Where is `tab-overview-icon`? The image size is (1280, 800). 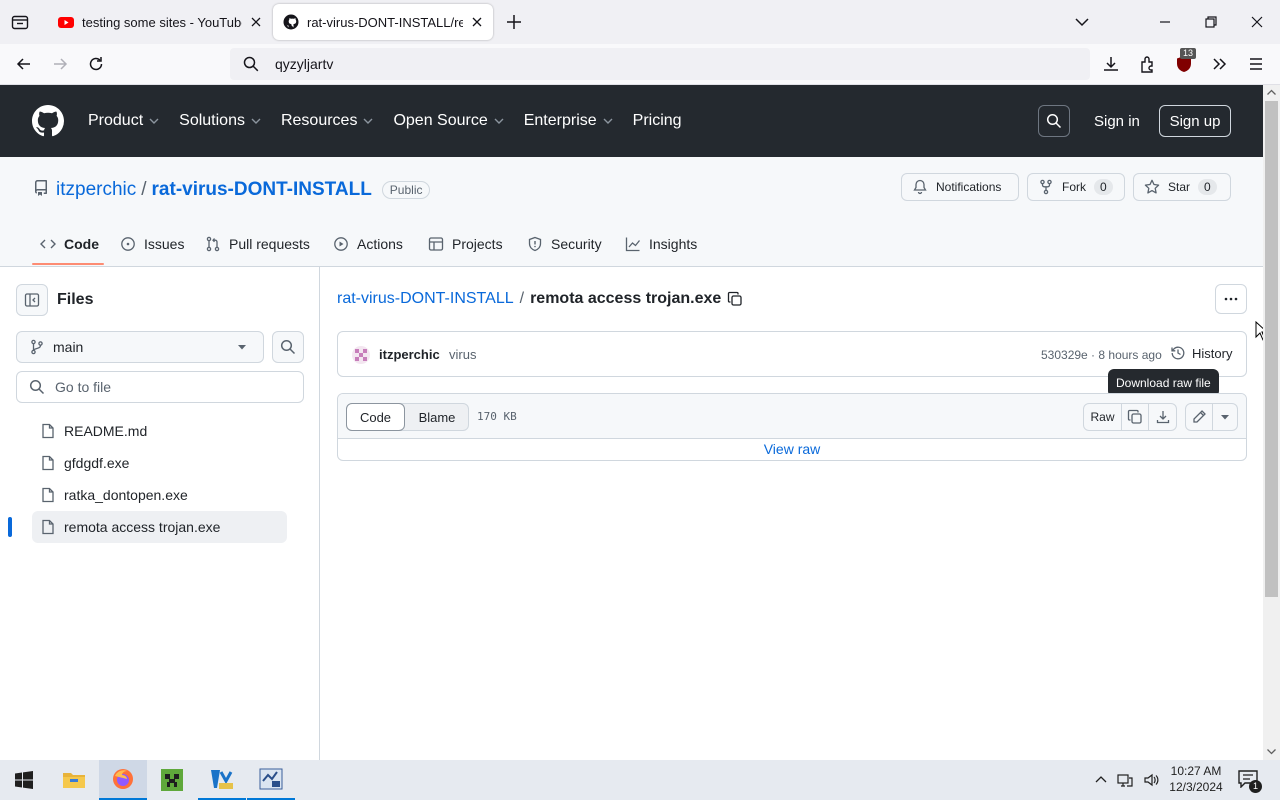
tab-overview-icon is located at coordinates (20, 22).